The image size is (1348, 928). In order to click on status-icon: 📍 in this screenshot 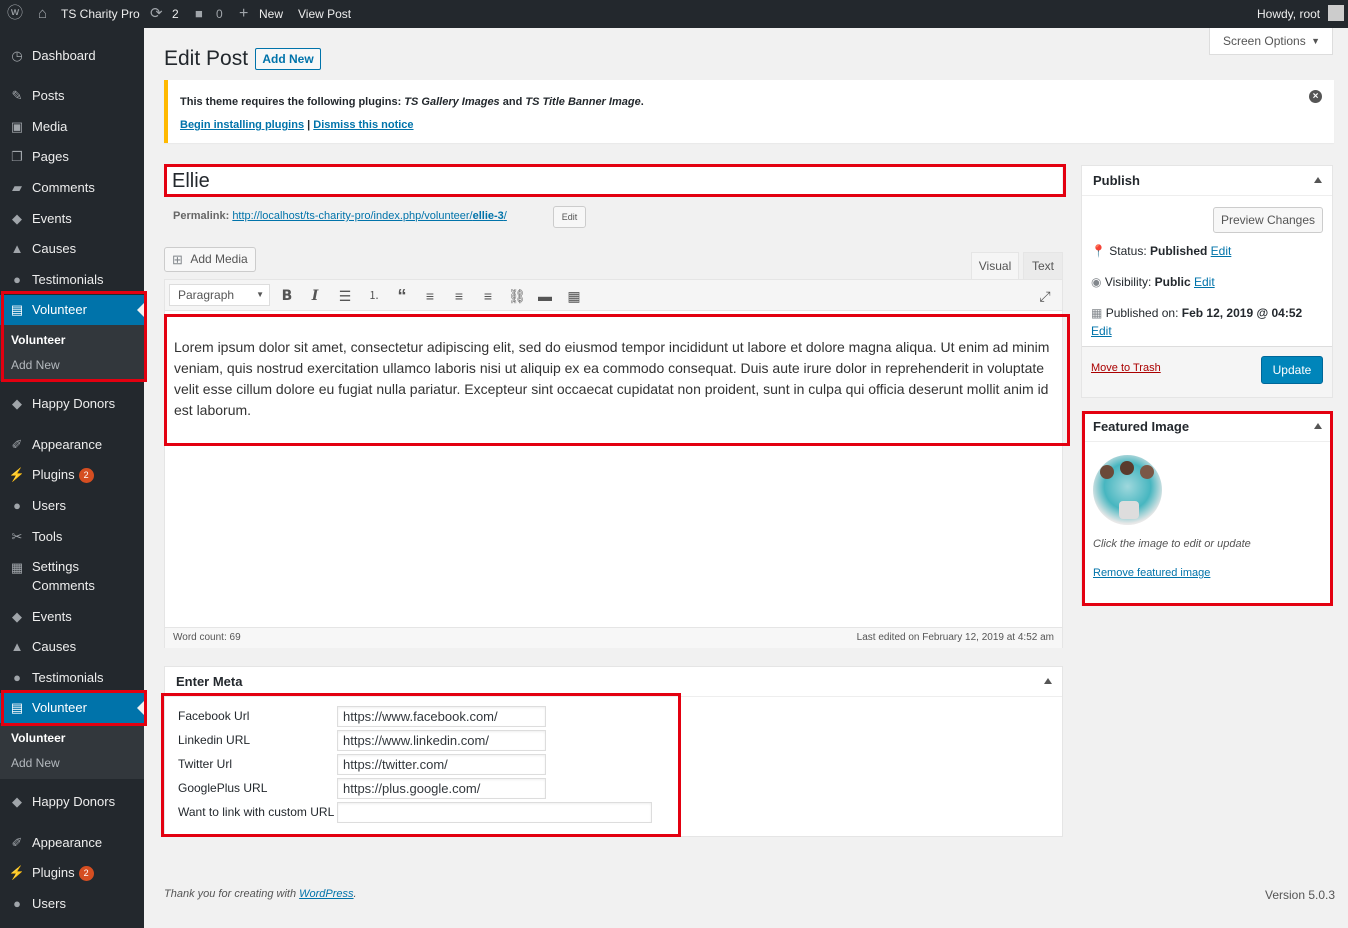, I will do `click(1098, 251)`.